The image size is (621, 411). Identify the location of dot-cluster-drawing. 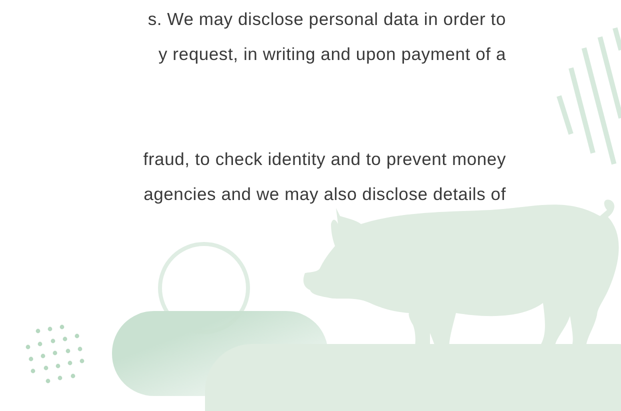
(55, 354).